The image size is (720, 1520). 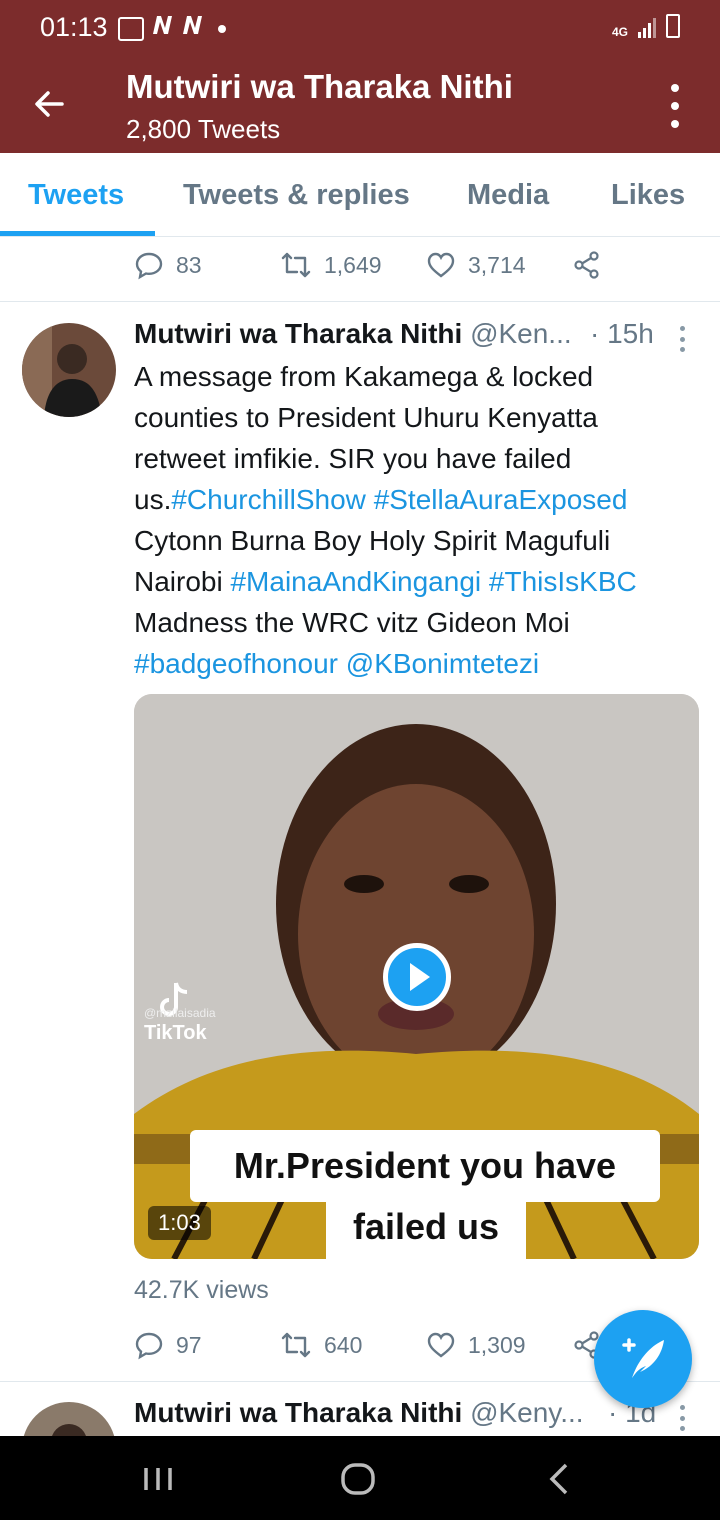 I want to click on tab-tweets-replies: Tweets & replies, so click(x=296, y=195).